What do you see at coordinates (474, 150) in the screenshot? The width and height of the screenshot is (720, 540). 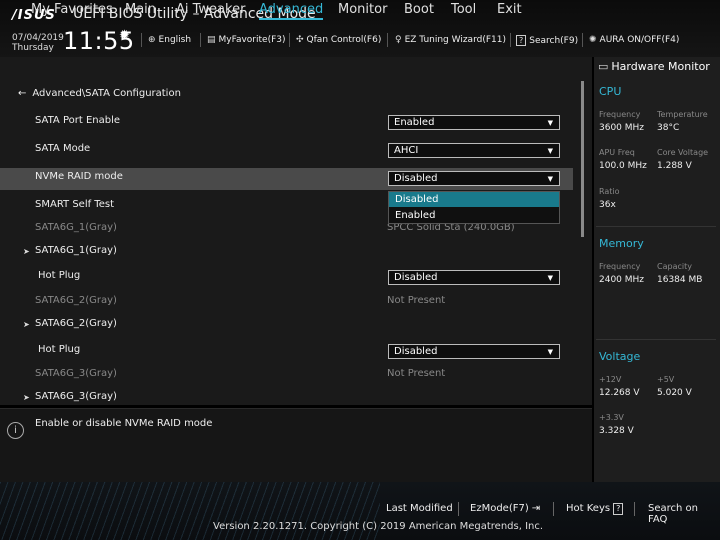 I see `sata-mode-select: AHCI ▼` at bounding box center [474, 150].